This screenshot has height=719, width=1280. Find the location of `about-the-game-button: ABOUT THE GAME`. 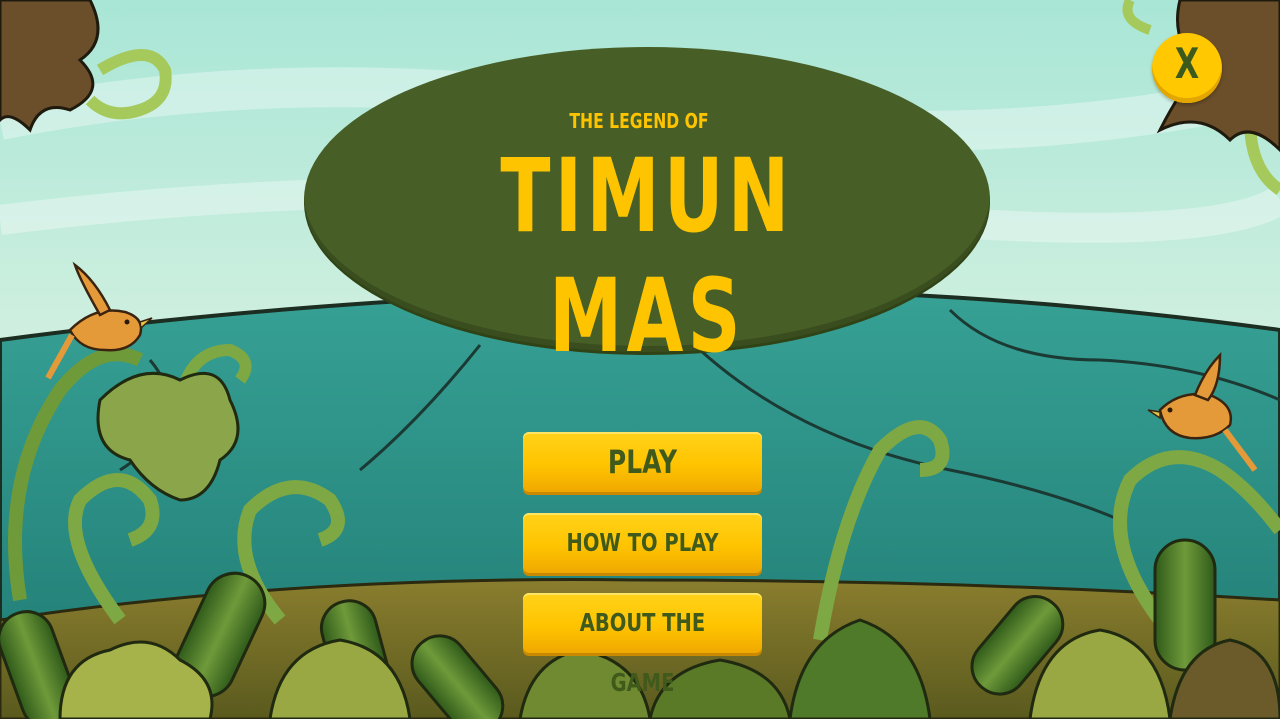

about-the-game-button: ABOUT THE GAME is located at coordinates (642, 645).